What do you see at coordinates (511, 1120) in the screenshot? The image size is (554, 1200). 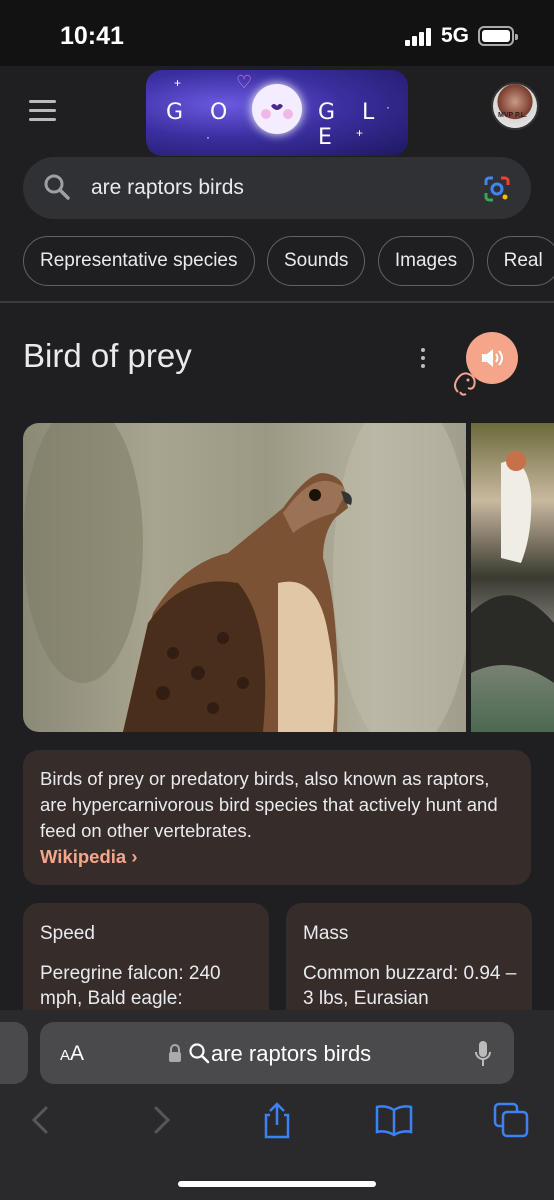 I see `tabs-icon` at bounding box center [511, 1120].